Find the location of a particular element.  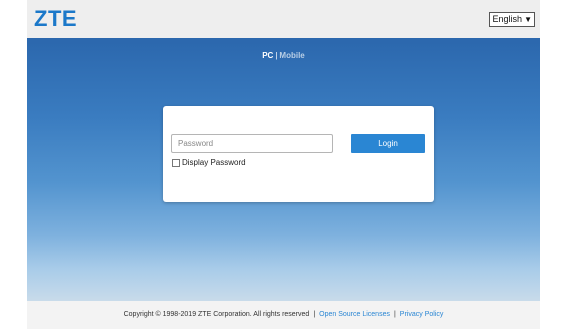

mobile-view-link: Mobile is located at coordinates (291, 55).